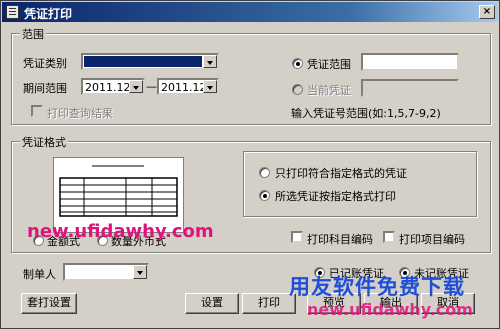  I want to click on voucher-range-input, so click(410, 62).